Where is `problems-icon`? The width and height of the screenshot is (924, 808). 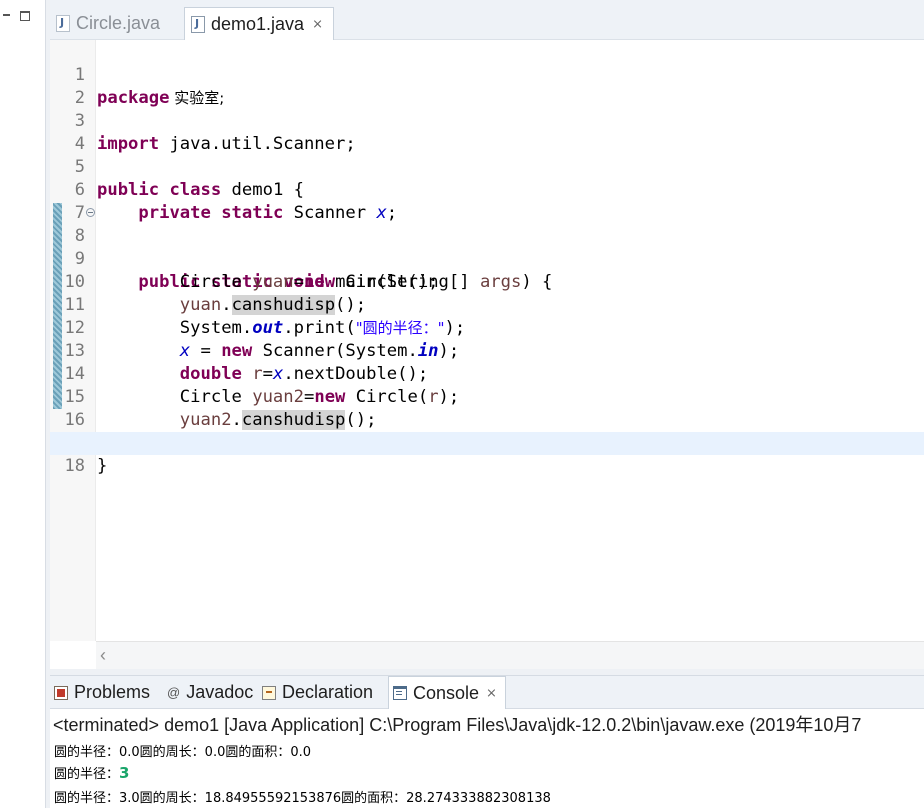 problems-icon is located at coordinates (61, 692).